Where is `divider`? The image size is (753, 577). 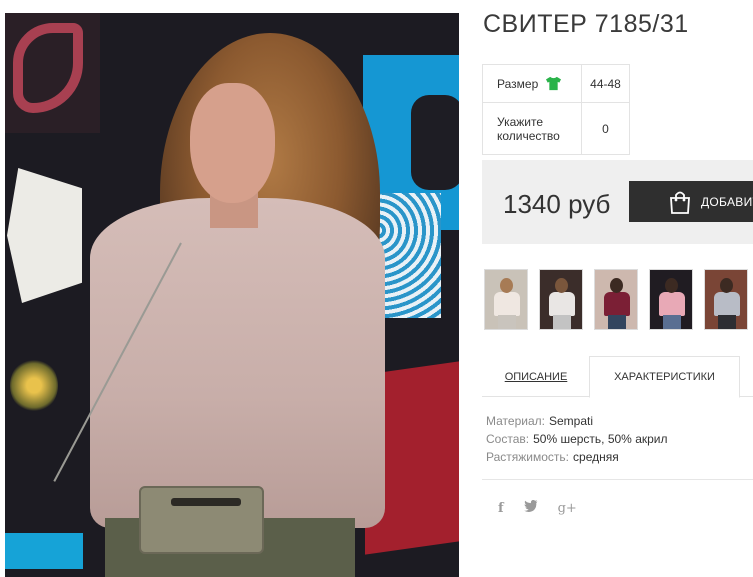 divider is located at coordinates (617, 479).